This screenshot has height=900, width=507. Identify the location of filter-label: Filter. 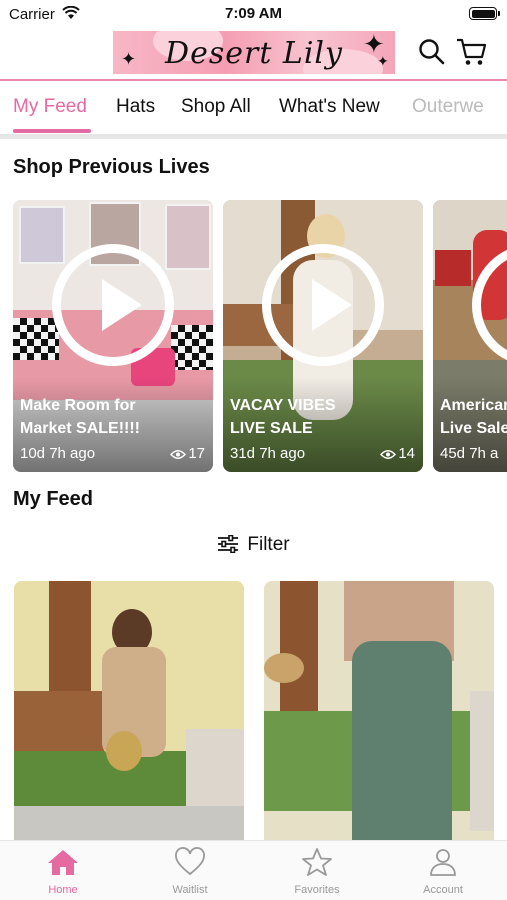
(268, 544).